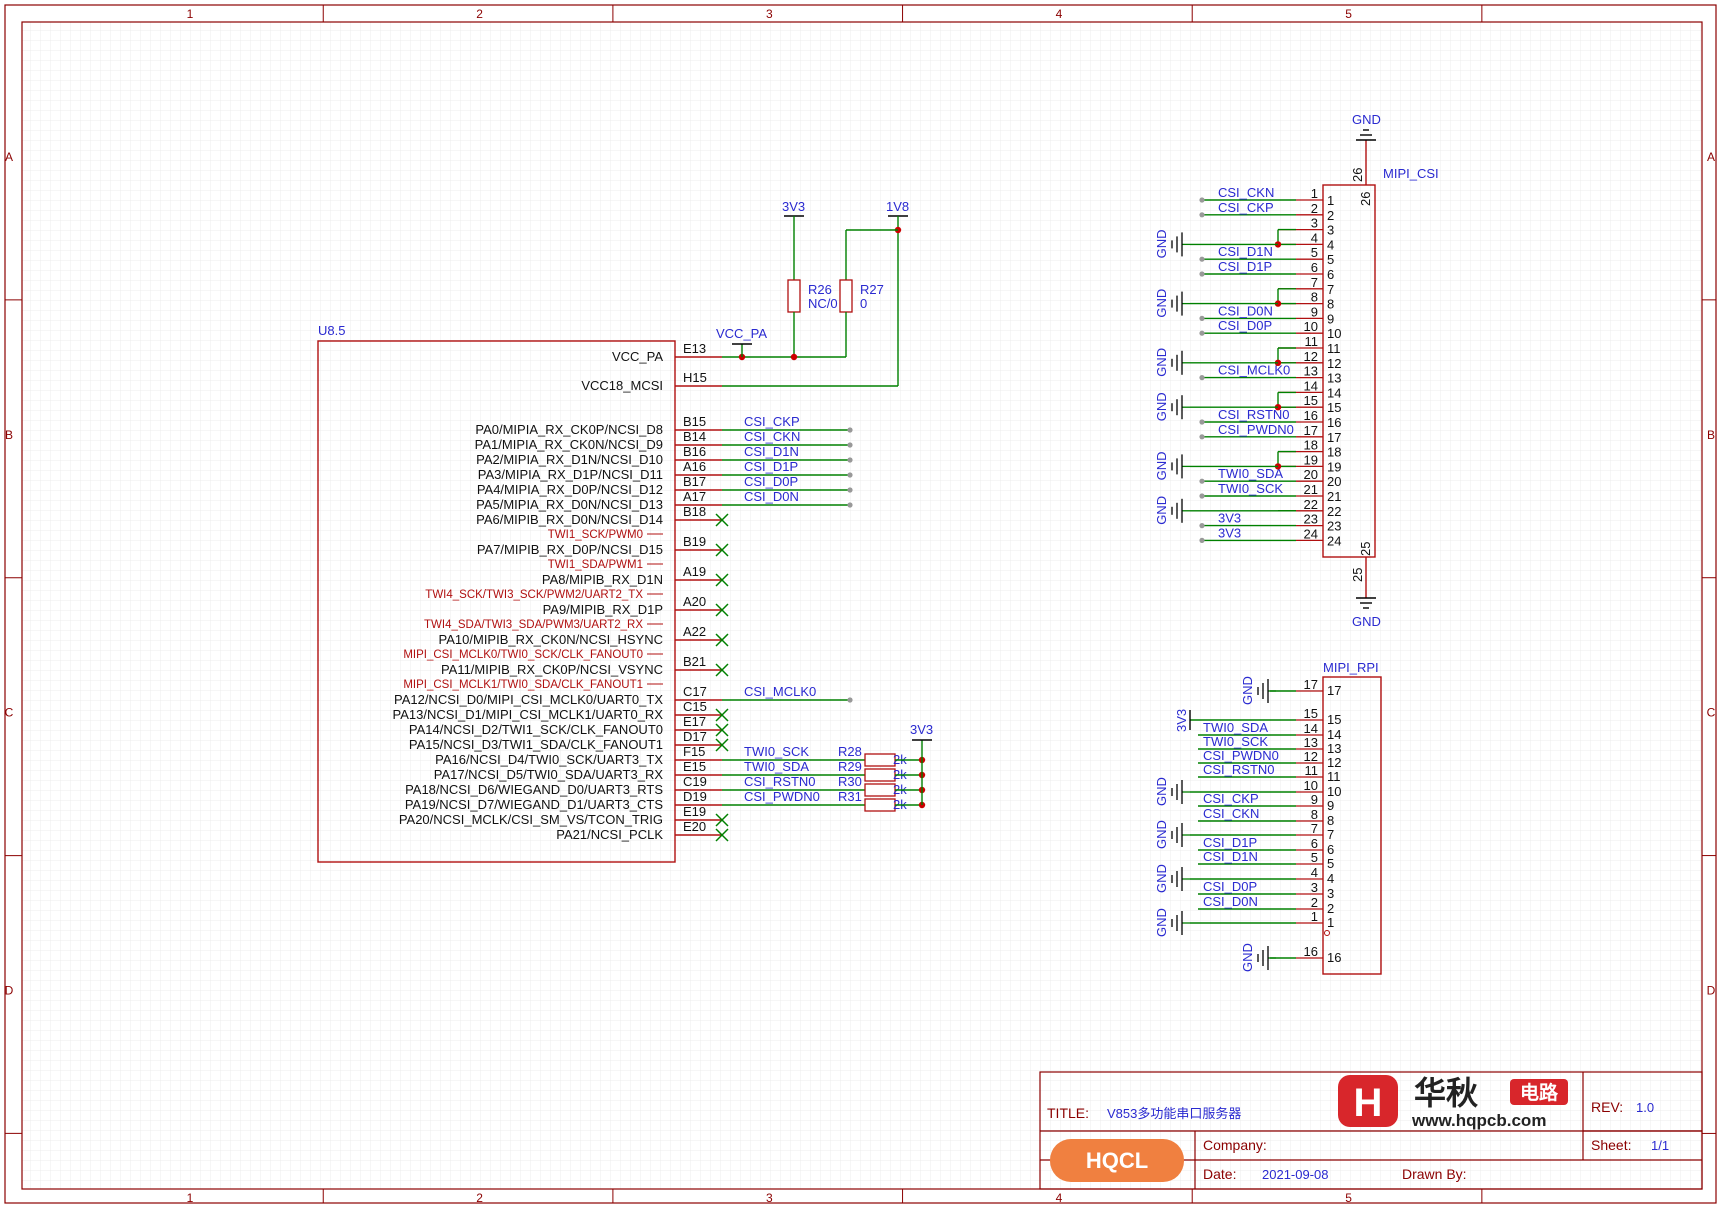 The height and width of the screenshot is (1210, 1721). I want to click on u8-pin-alt-function: MIPI_CSI_MCLK1/TWI0_SDA/CLK_FANOUT1, so click(523, 685).